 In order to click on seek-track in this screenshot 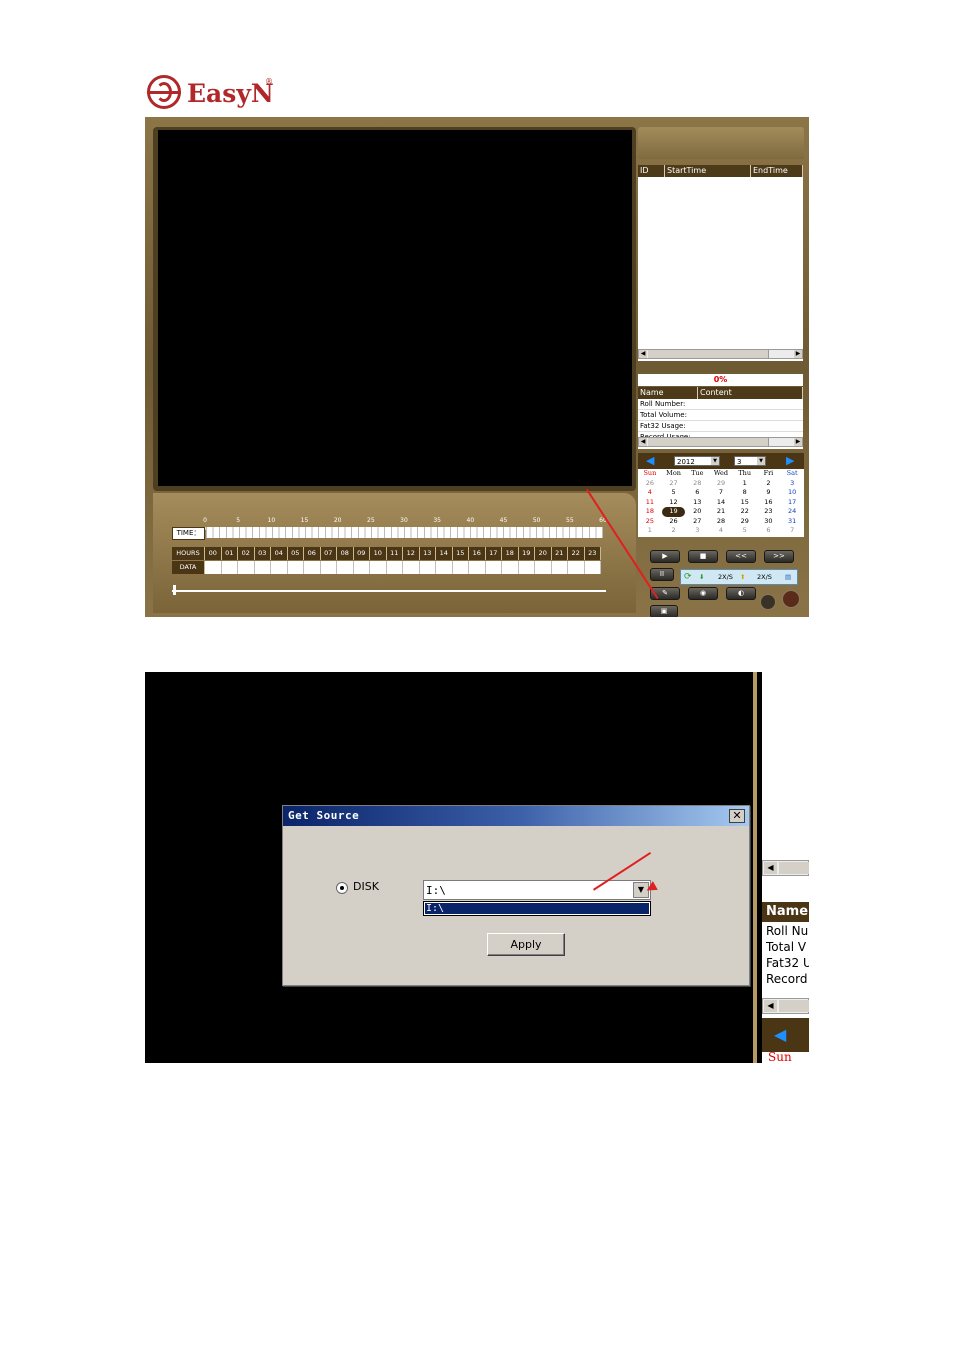, I will do `click(389, 591)`.